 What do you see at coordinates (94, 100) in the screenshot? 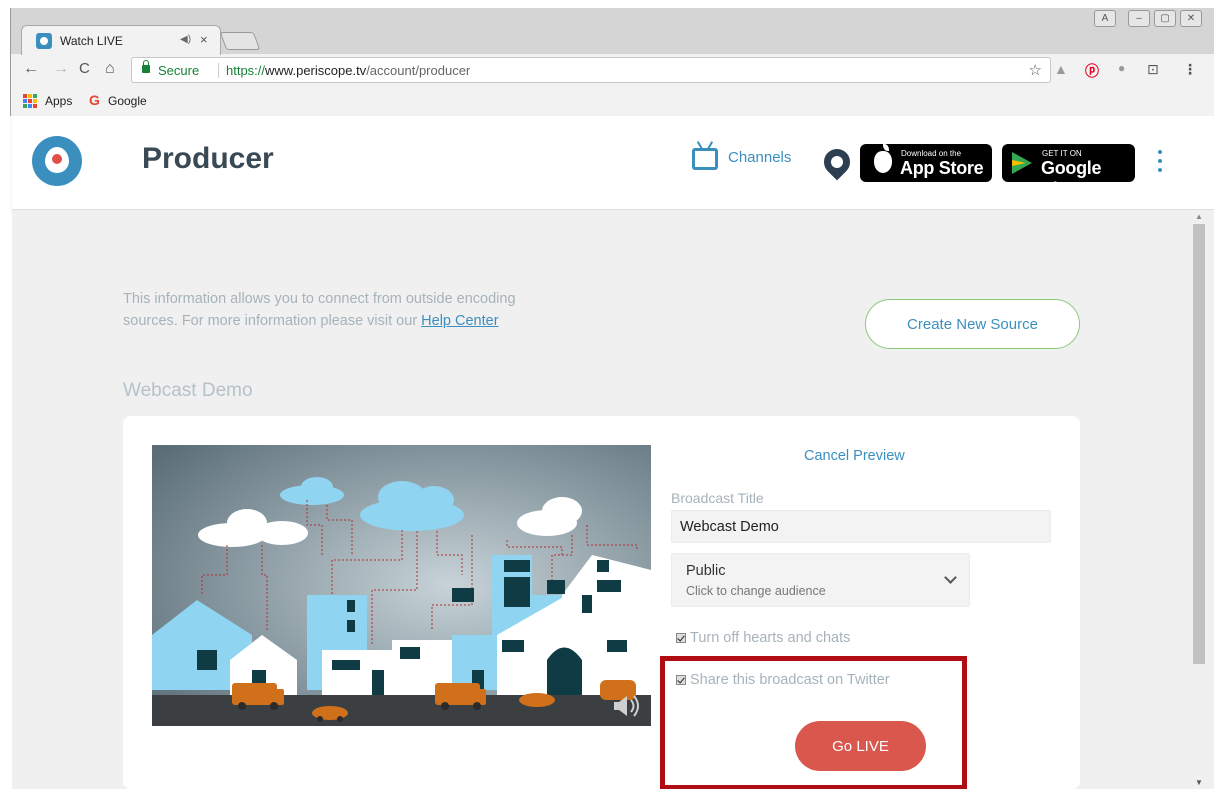
I see `google-g-icon: G` at bounding box center [94, 100].